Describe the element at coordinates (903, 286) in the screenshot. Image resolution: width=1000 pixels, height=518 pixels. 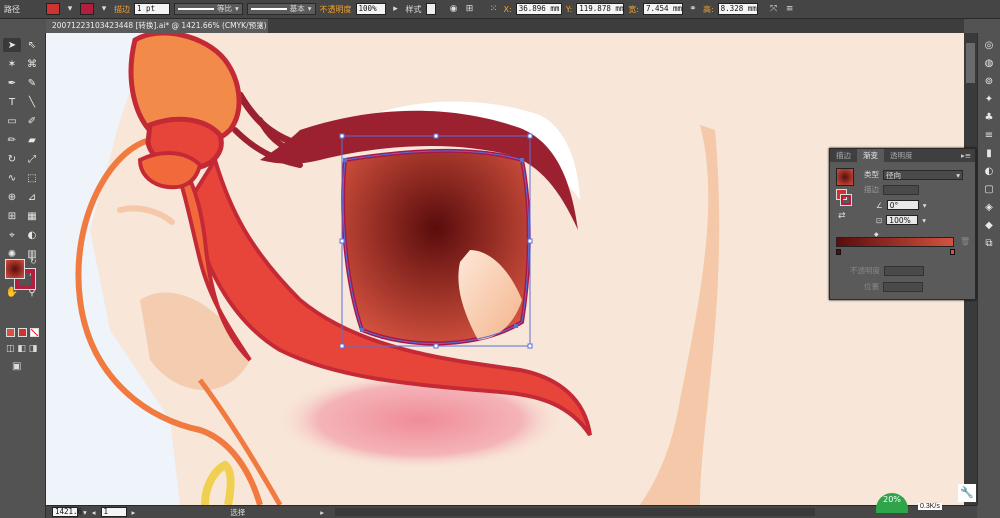
I see `position-field` at that location.